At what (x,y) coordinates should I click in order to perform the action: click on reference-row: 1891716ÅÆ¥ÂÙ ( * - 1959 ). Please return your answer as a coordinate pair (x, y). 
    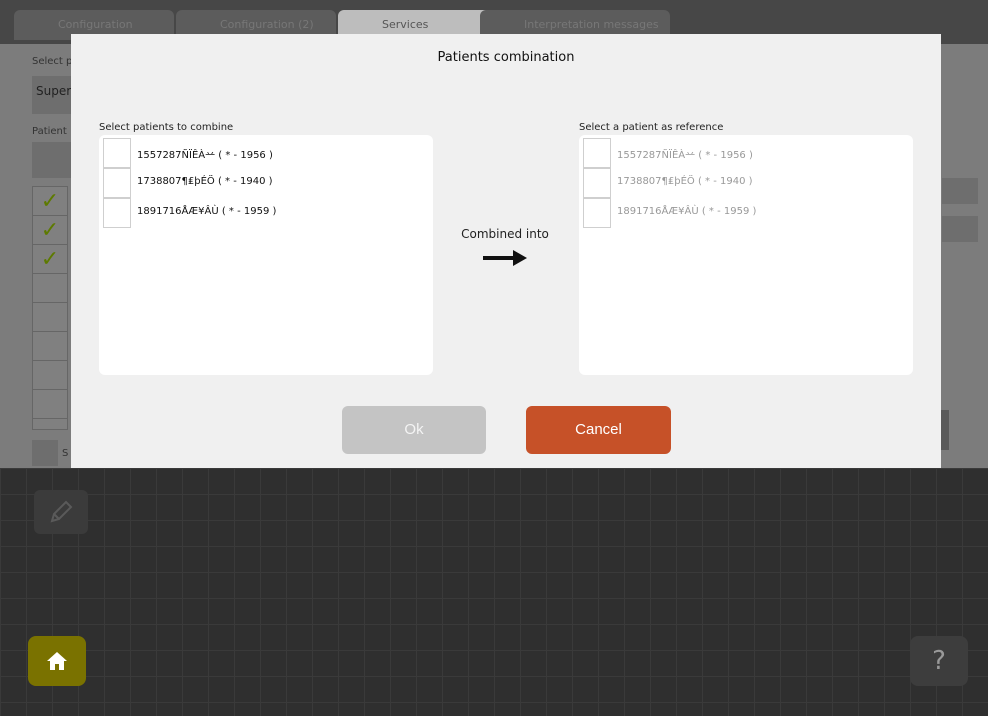
    Looking at the image, I should click on (743, 213).